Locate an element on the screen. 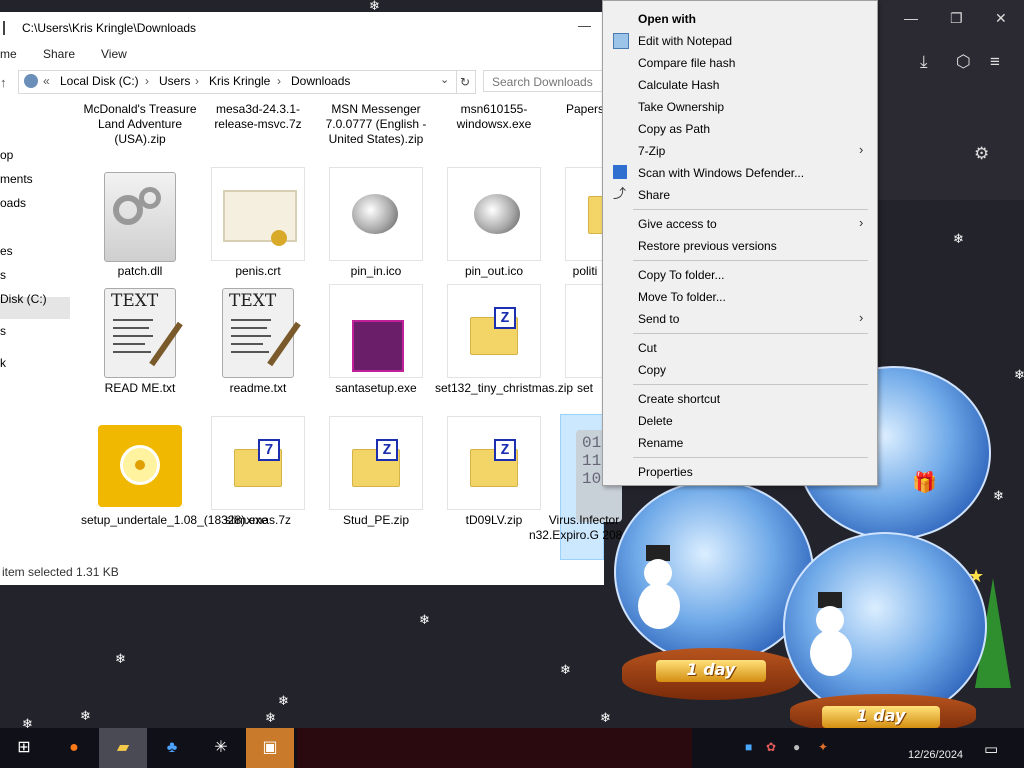 The image size is (1024, 768). menu-item-7zip: 7-Zip is located at coordinates (651, 151).